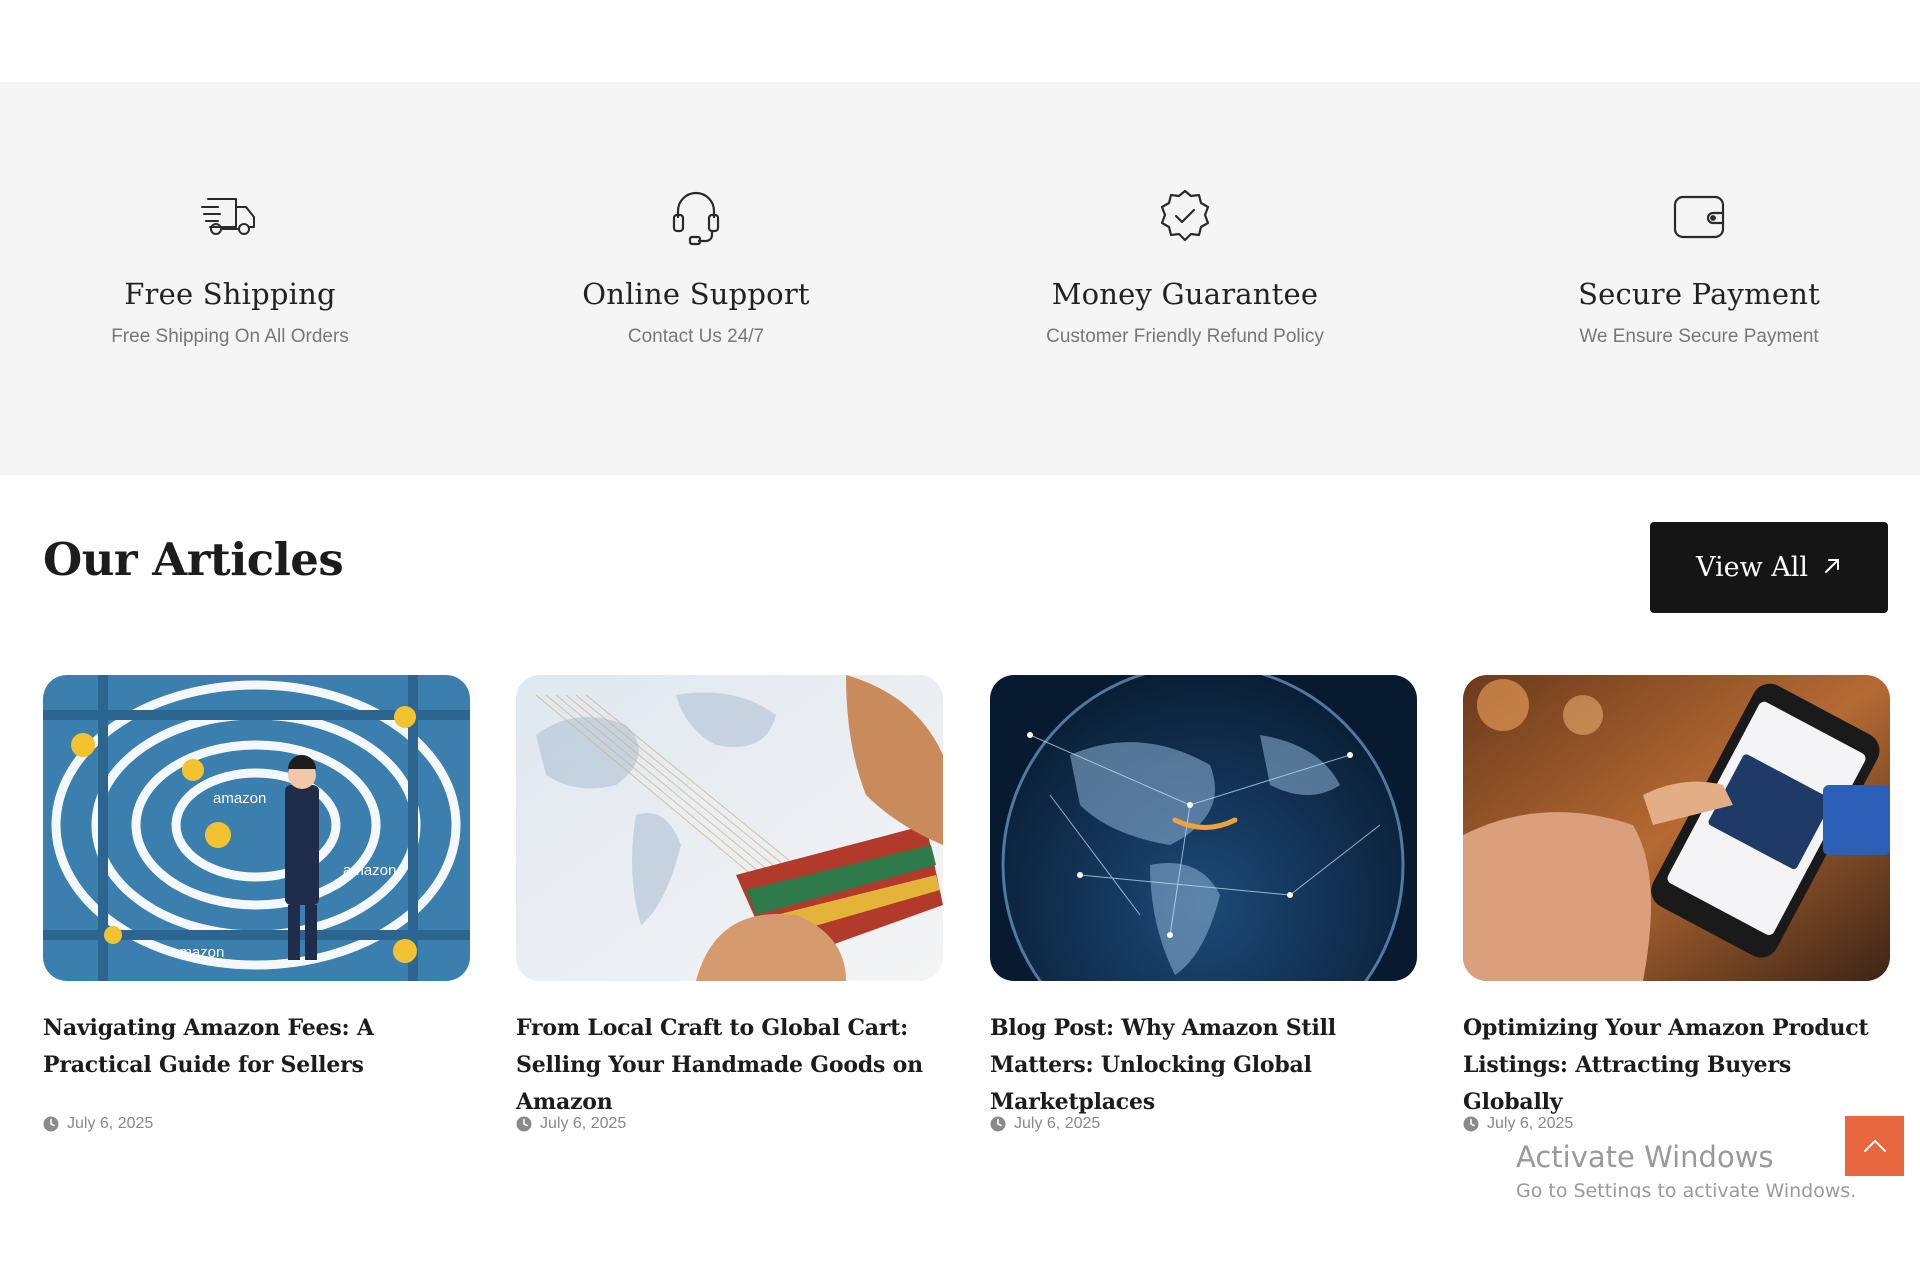  Describe the element at coordinates (696, 336) in the screenshot. I see `feature-subtitle: Contact Us 24/7` at that location.